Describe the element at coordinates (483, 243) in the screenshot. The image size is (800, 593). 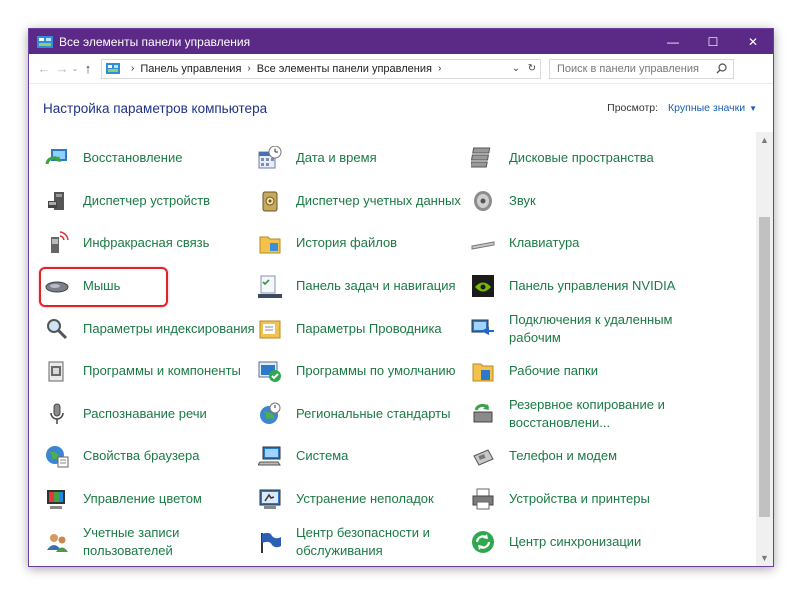
I see `keyboard-icon` at that location.